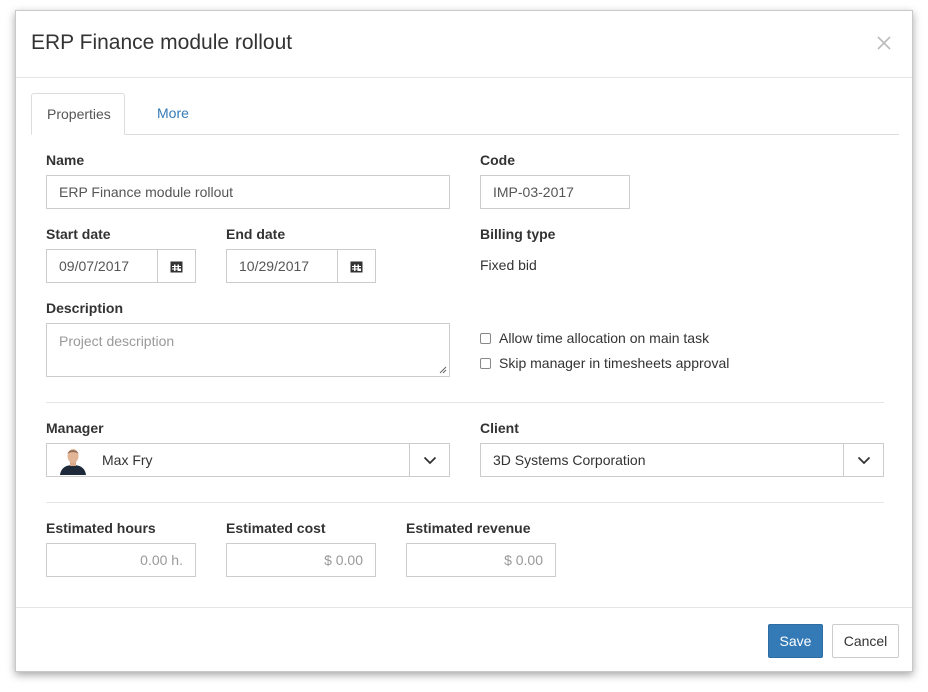 The width and height of the screenshot is (928, 692). I want to click on estimated-cost-input: $ 0.00, so click(301, 560).